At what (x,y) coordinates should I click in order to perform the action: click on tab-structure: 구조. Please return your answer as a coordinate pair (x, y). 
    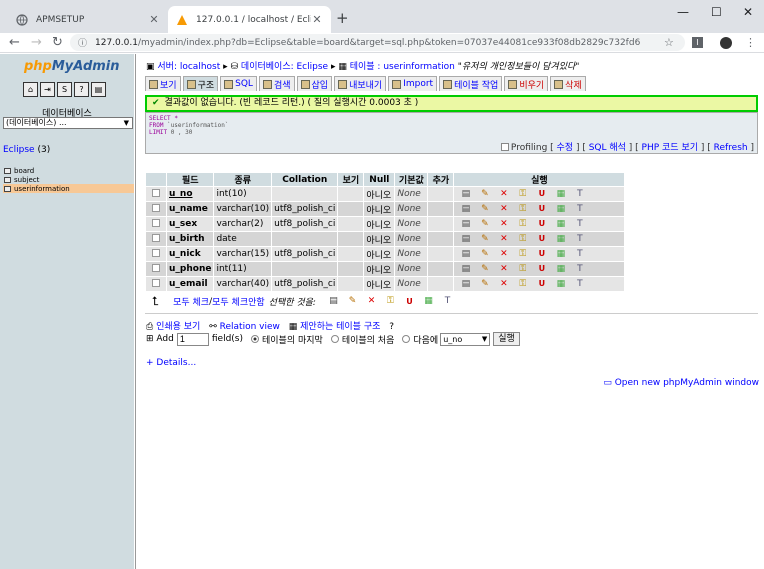
    Looking at the image, I should click on (200, 83).